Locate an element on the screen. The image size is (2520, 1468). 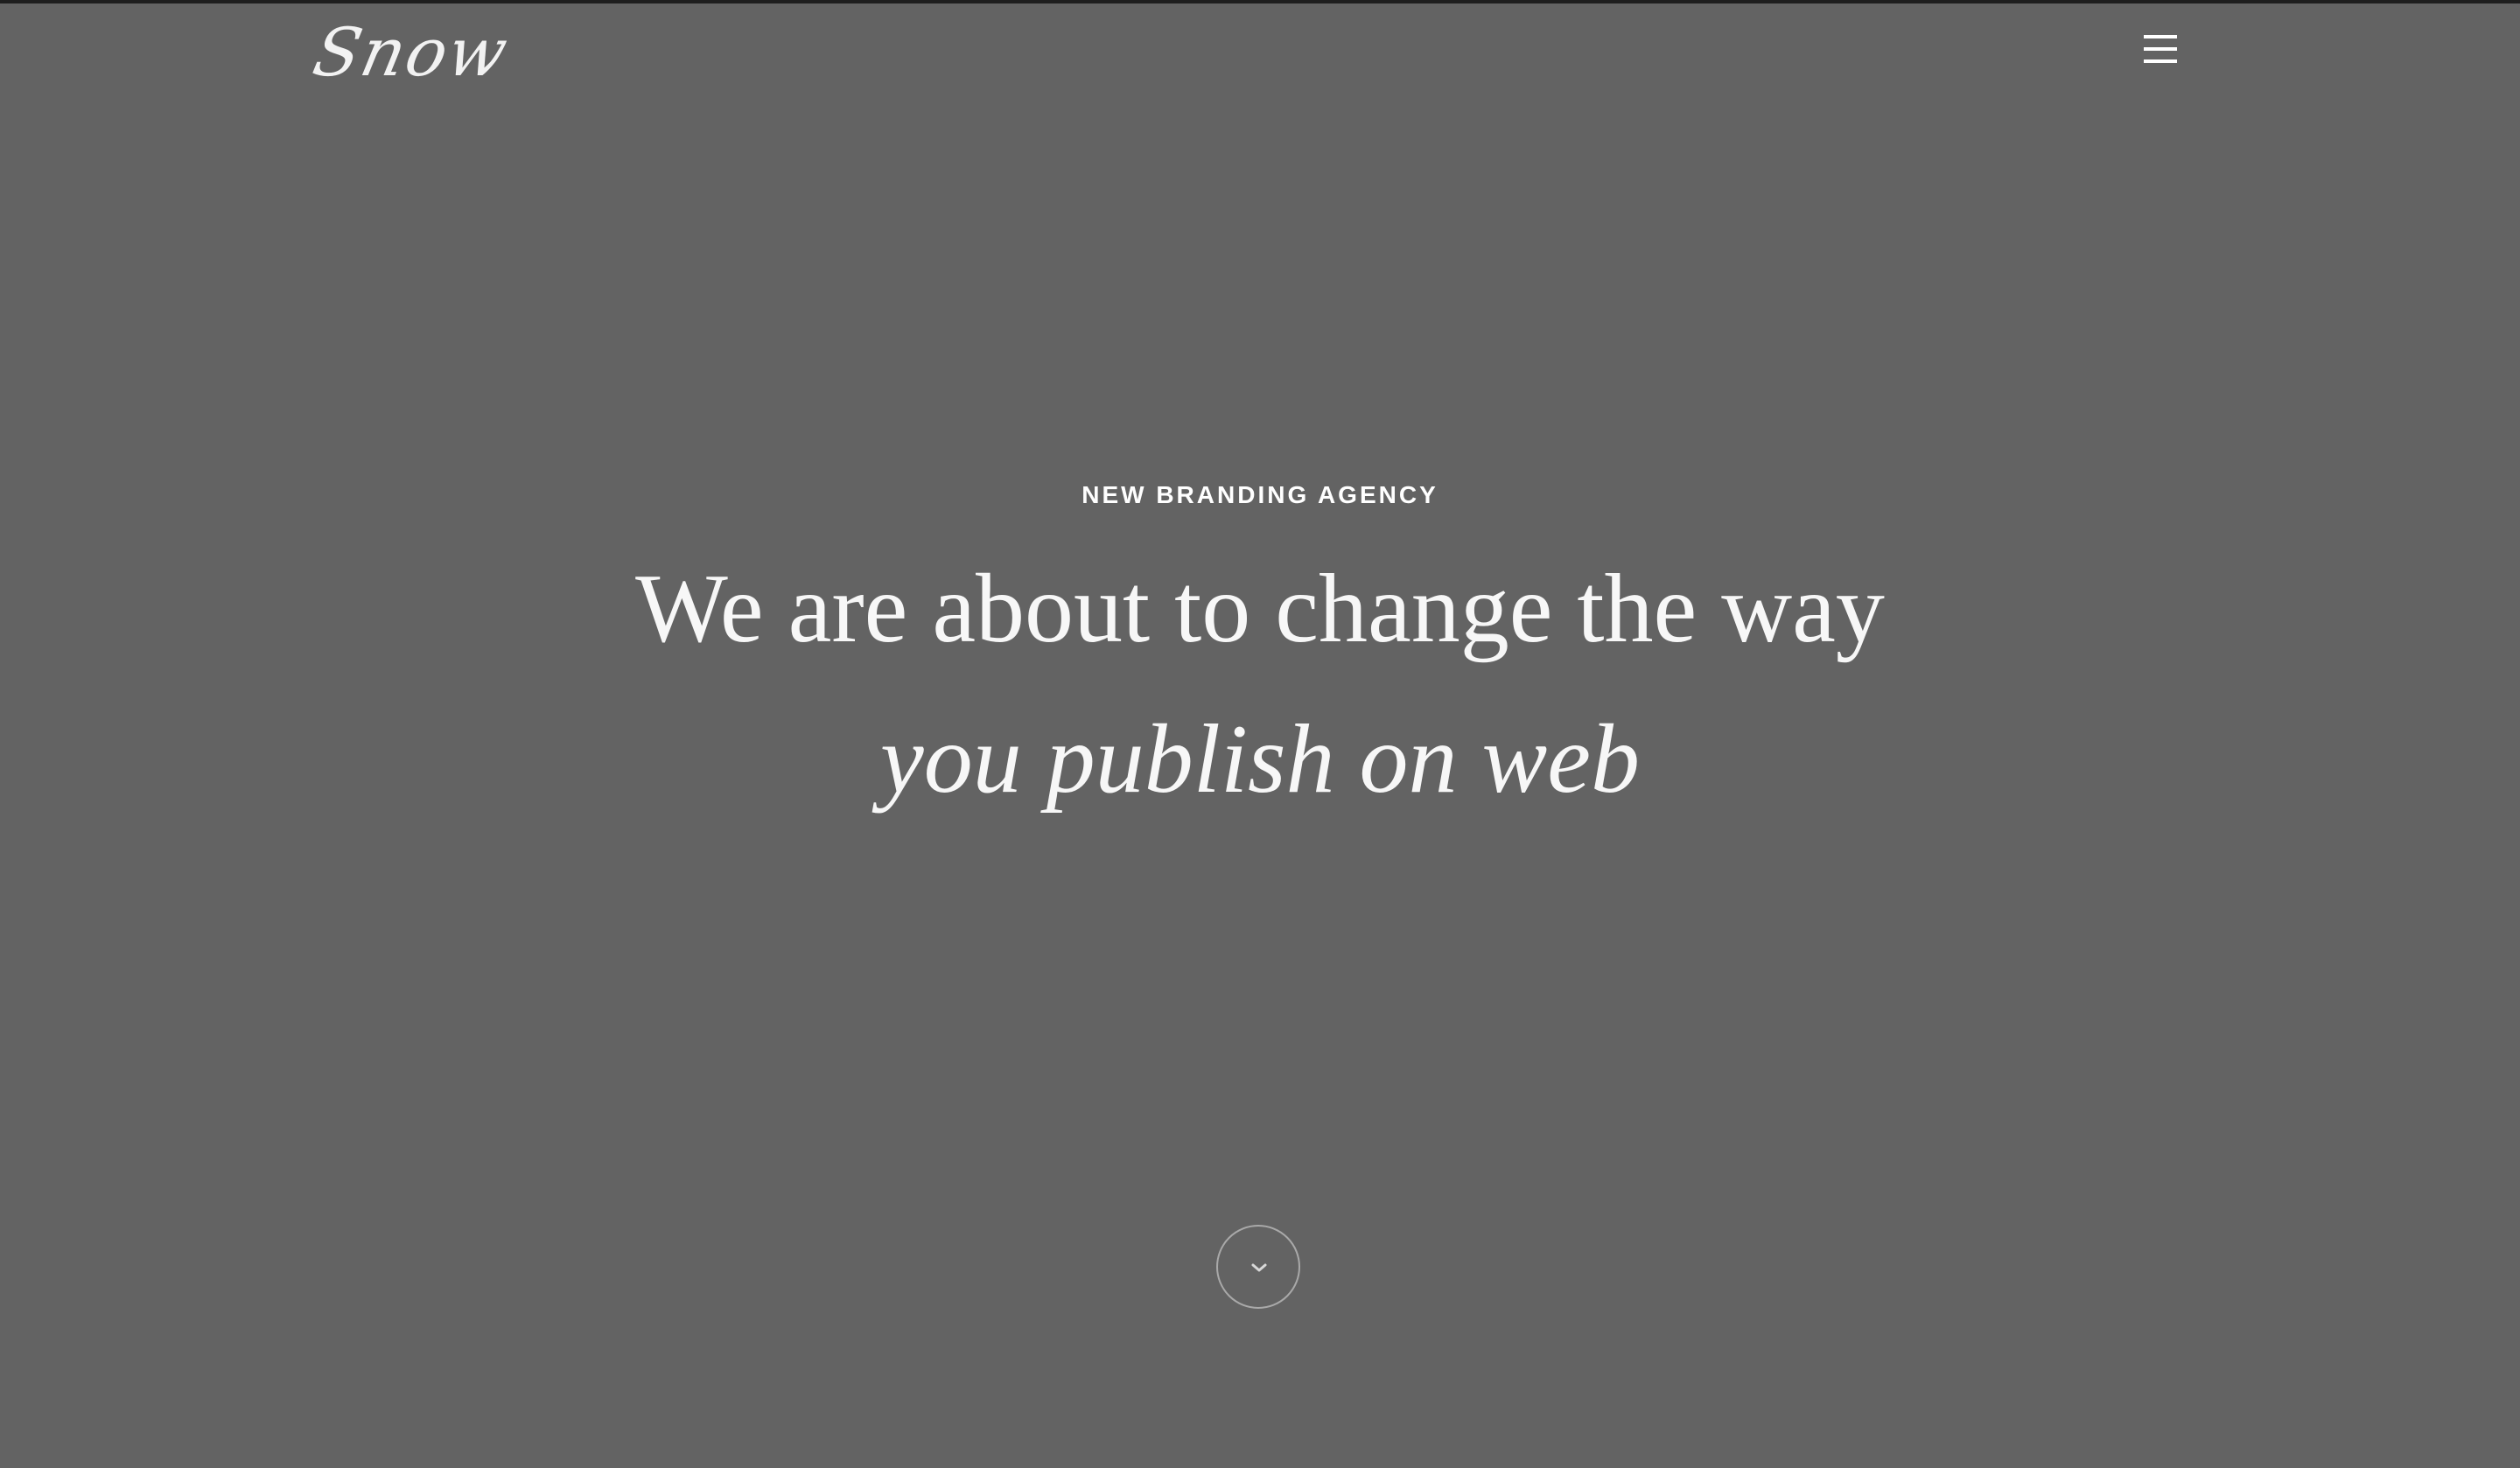
scroll-down-button is located at coordinates (1258, 1267).